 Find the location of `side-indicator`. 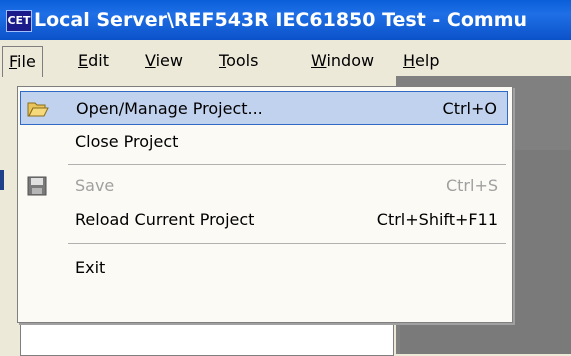

side-indicator is located at coordinates (2, 180).